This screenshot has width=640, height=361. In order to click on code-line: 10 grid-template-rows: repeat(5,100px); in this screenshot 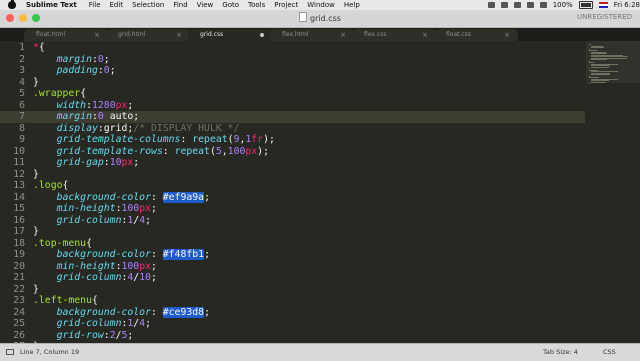, I will do `click(320, 152)`.